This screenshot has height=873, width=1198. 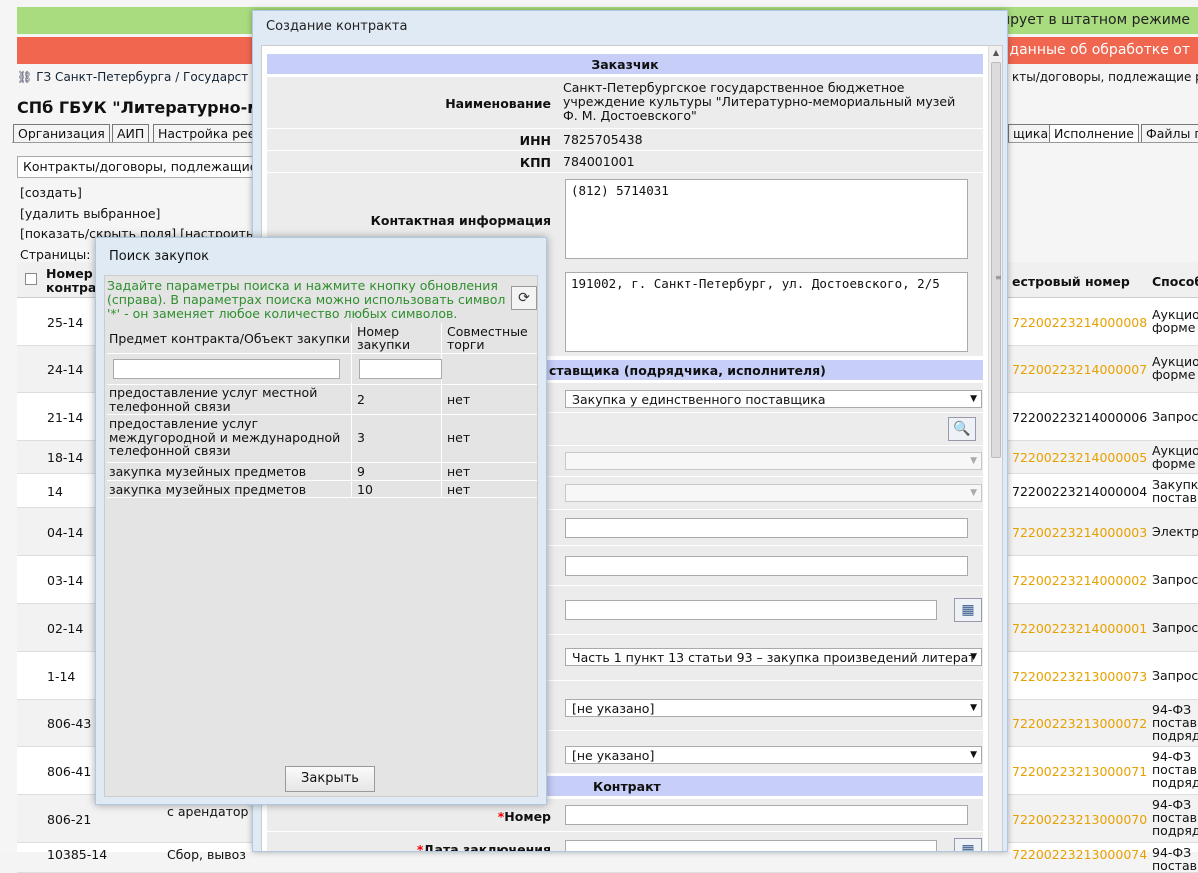 I want to click on label-text: Дата заключения, so click(x=487, y=847).